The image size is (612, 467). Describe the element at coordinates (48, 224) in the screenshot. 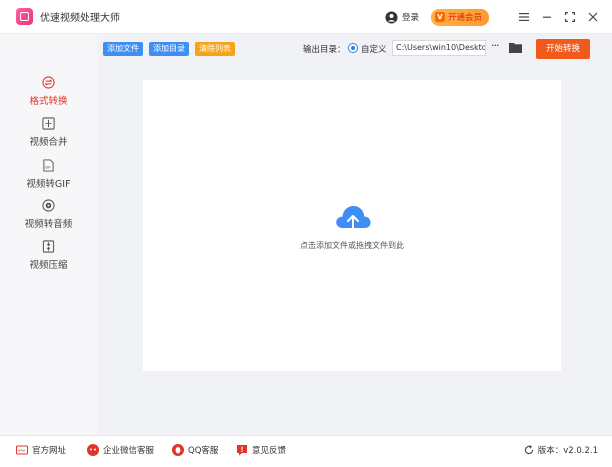

I see `sidebar-item-label: 视频转音频` at that location.